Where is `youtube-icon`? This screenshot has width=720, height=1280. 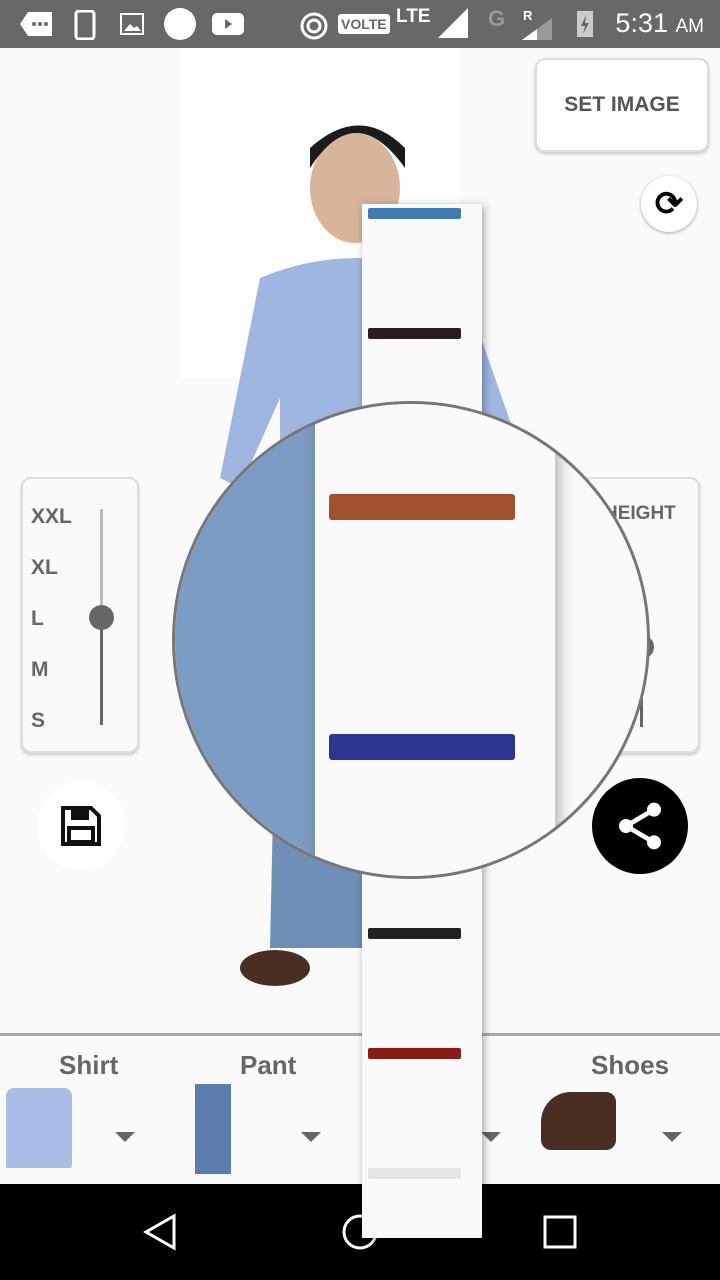
youtube-icon is located at coordinates (228, 24).